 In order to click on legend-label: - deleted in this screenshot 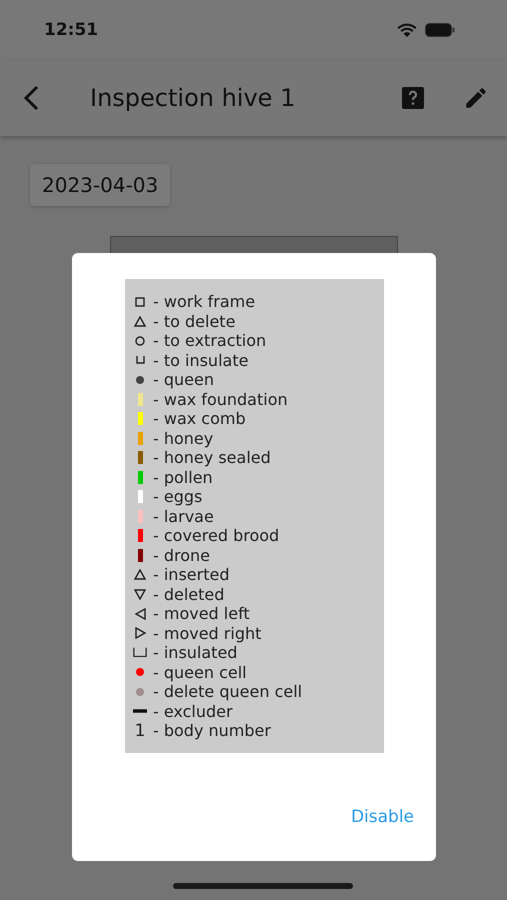, I will do `click(188, 594)`.